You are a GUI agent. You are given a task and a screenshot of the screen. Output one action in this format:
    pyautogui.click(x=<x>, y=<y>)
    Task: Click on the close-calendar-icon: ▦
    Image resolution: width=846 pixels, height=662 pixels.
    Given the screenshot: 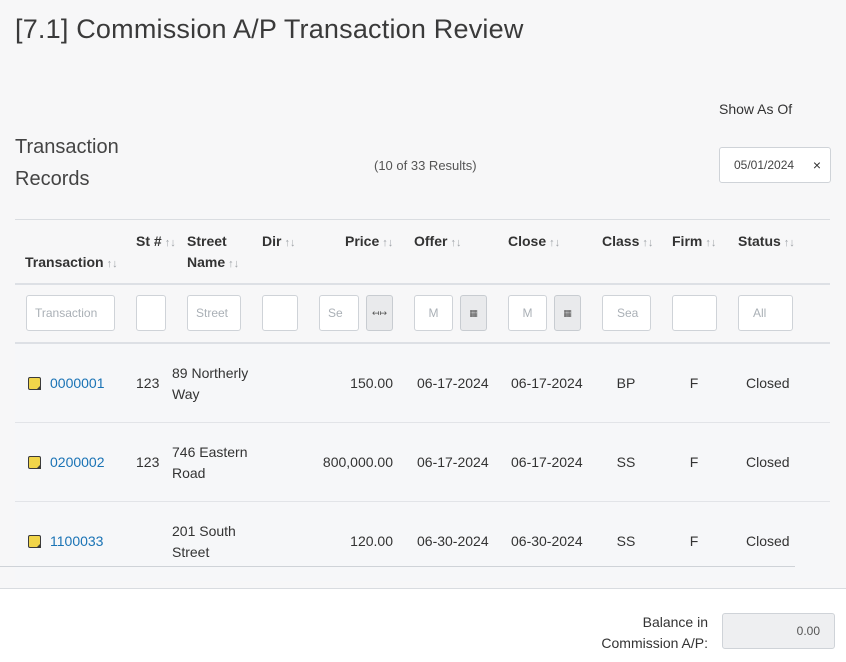 What is the action you would take?
    pyautogui.click(x=567, y=313)
    